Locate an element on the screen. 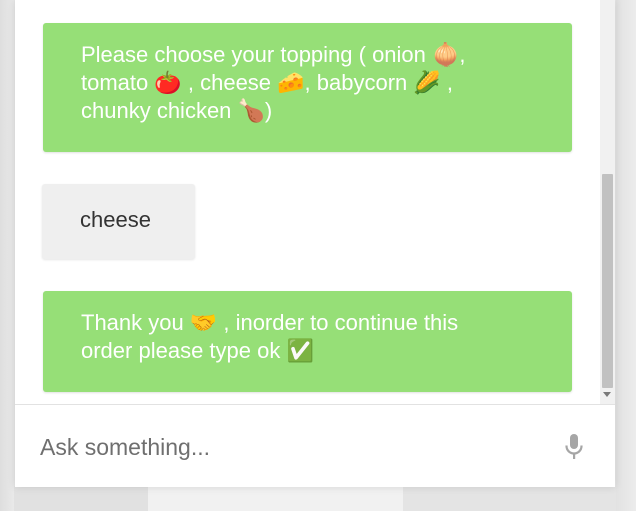 This screenshot has height=511, width=636. ask-input is located at coordinates (290, 447).